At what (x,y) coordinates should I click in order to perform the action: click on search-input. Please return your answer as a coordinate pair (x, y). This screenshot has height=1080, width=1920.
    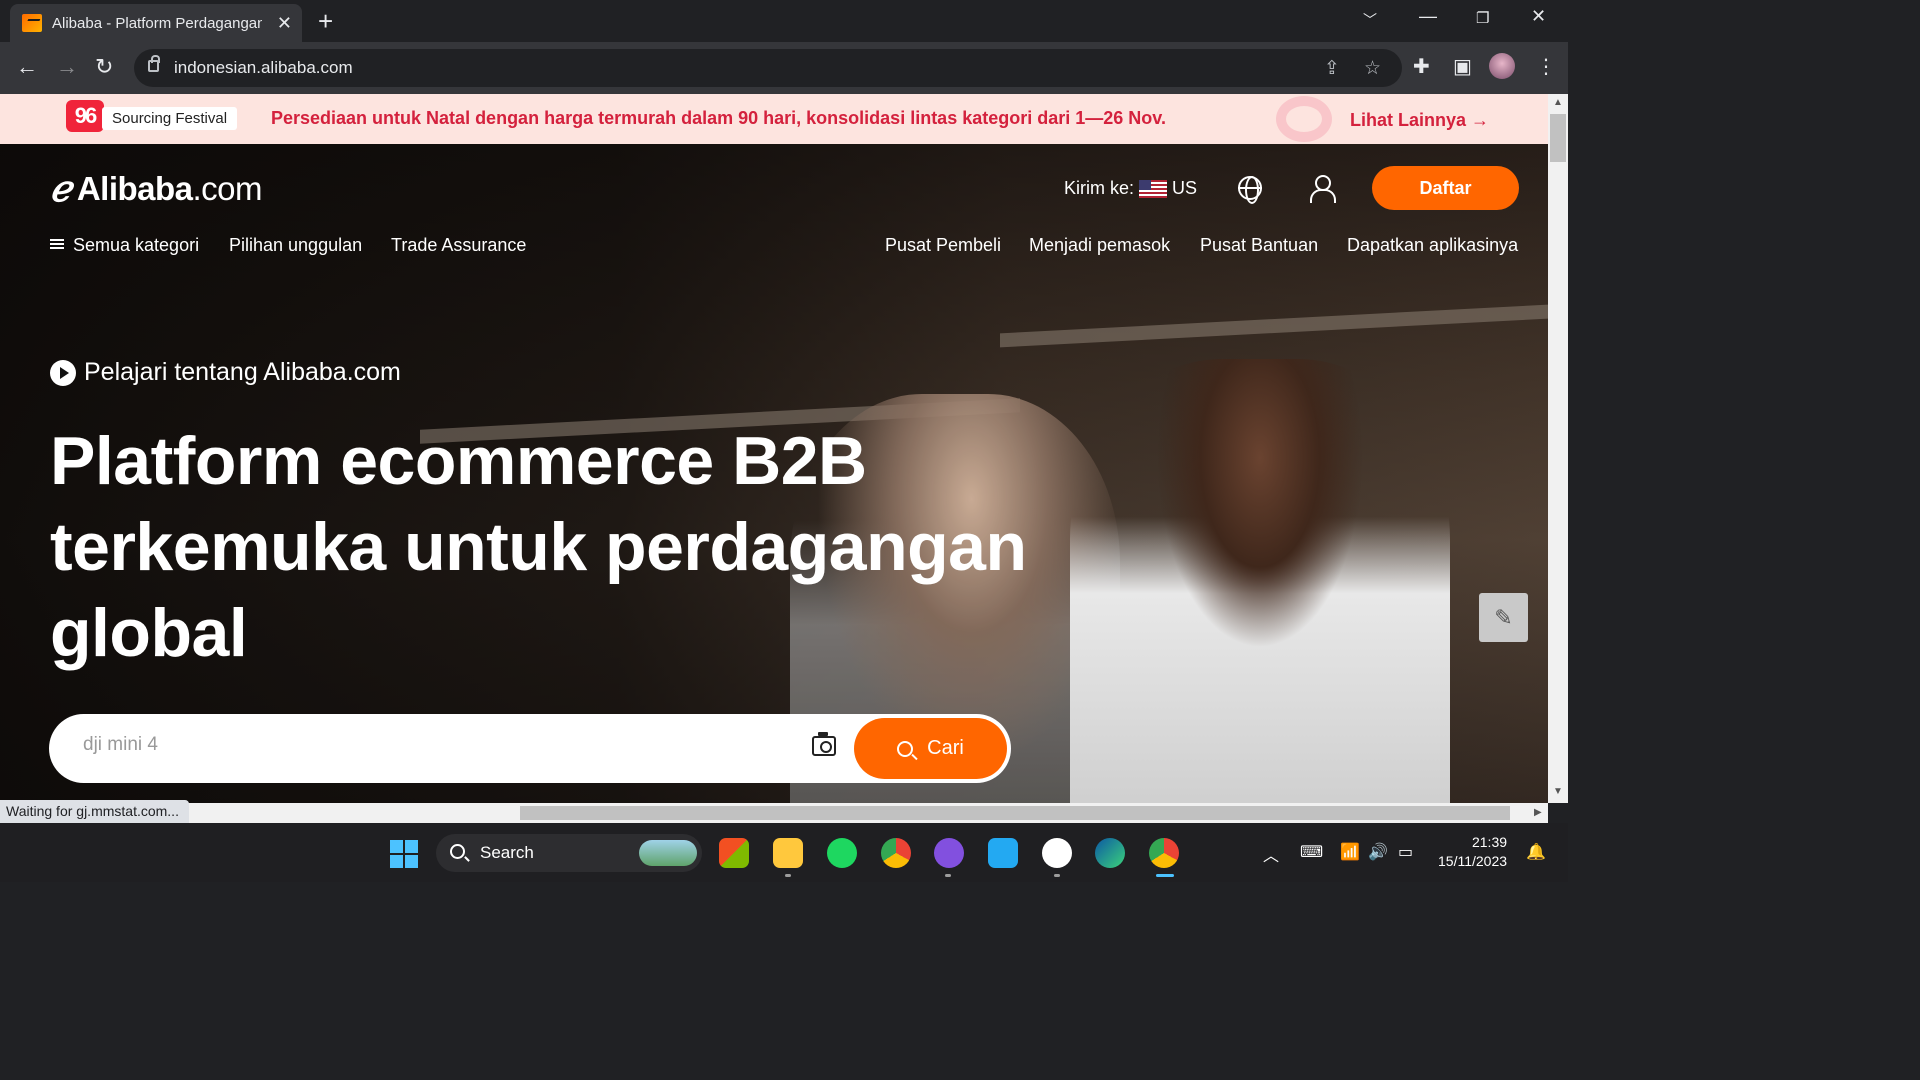
    Looking at the image, I should click on (433, 745).